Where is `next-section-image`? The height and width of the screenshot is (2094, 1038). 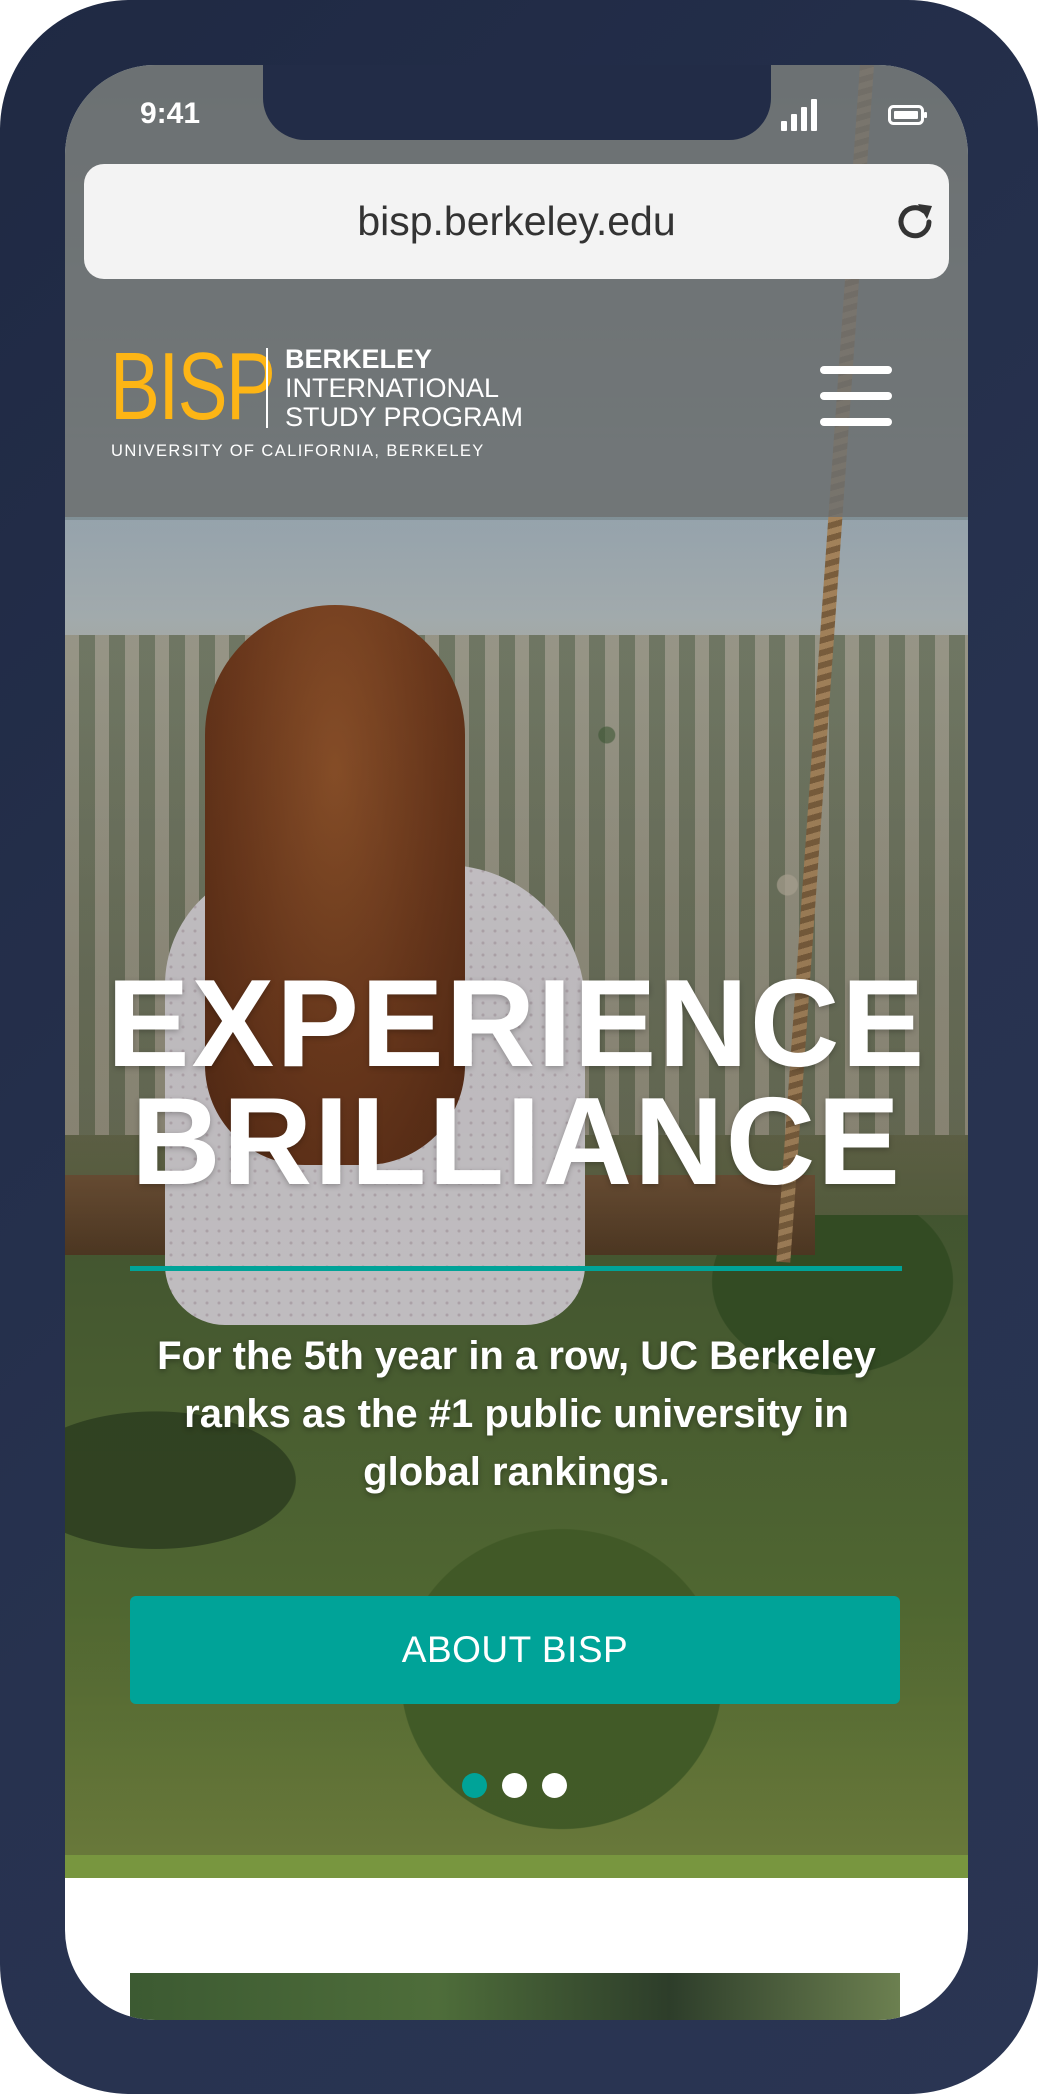 next-section-image is located at coordinates (515, 1996).